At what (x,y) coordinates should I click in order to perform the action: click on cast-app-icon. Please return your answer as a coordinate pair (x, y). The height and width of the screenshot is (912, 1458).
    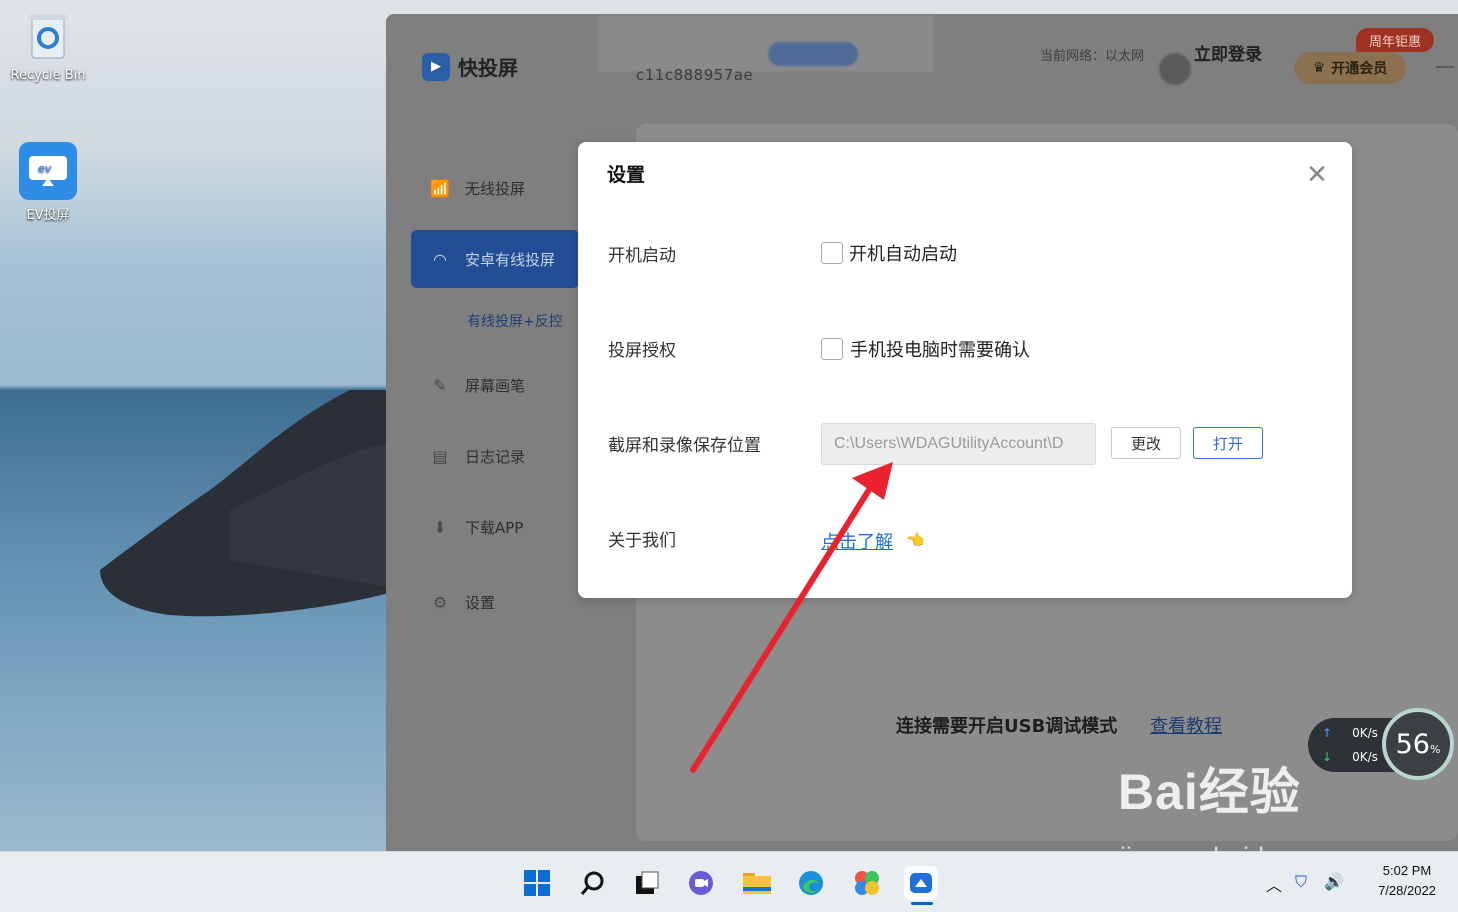
    Looking at the image, I should click on (921, 883).